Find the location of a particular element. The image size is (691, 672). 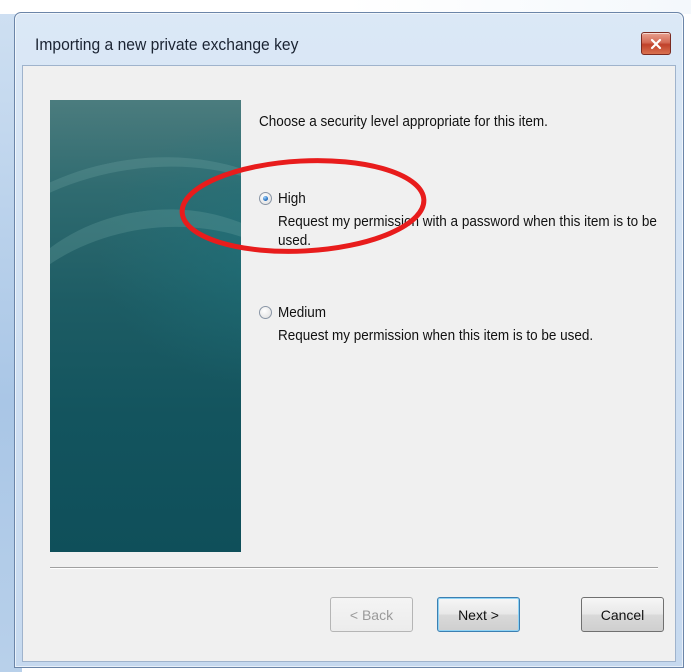

close-icon is located at coordinates (656, 43).